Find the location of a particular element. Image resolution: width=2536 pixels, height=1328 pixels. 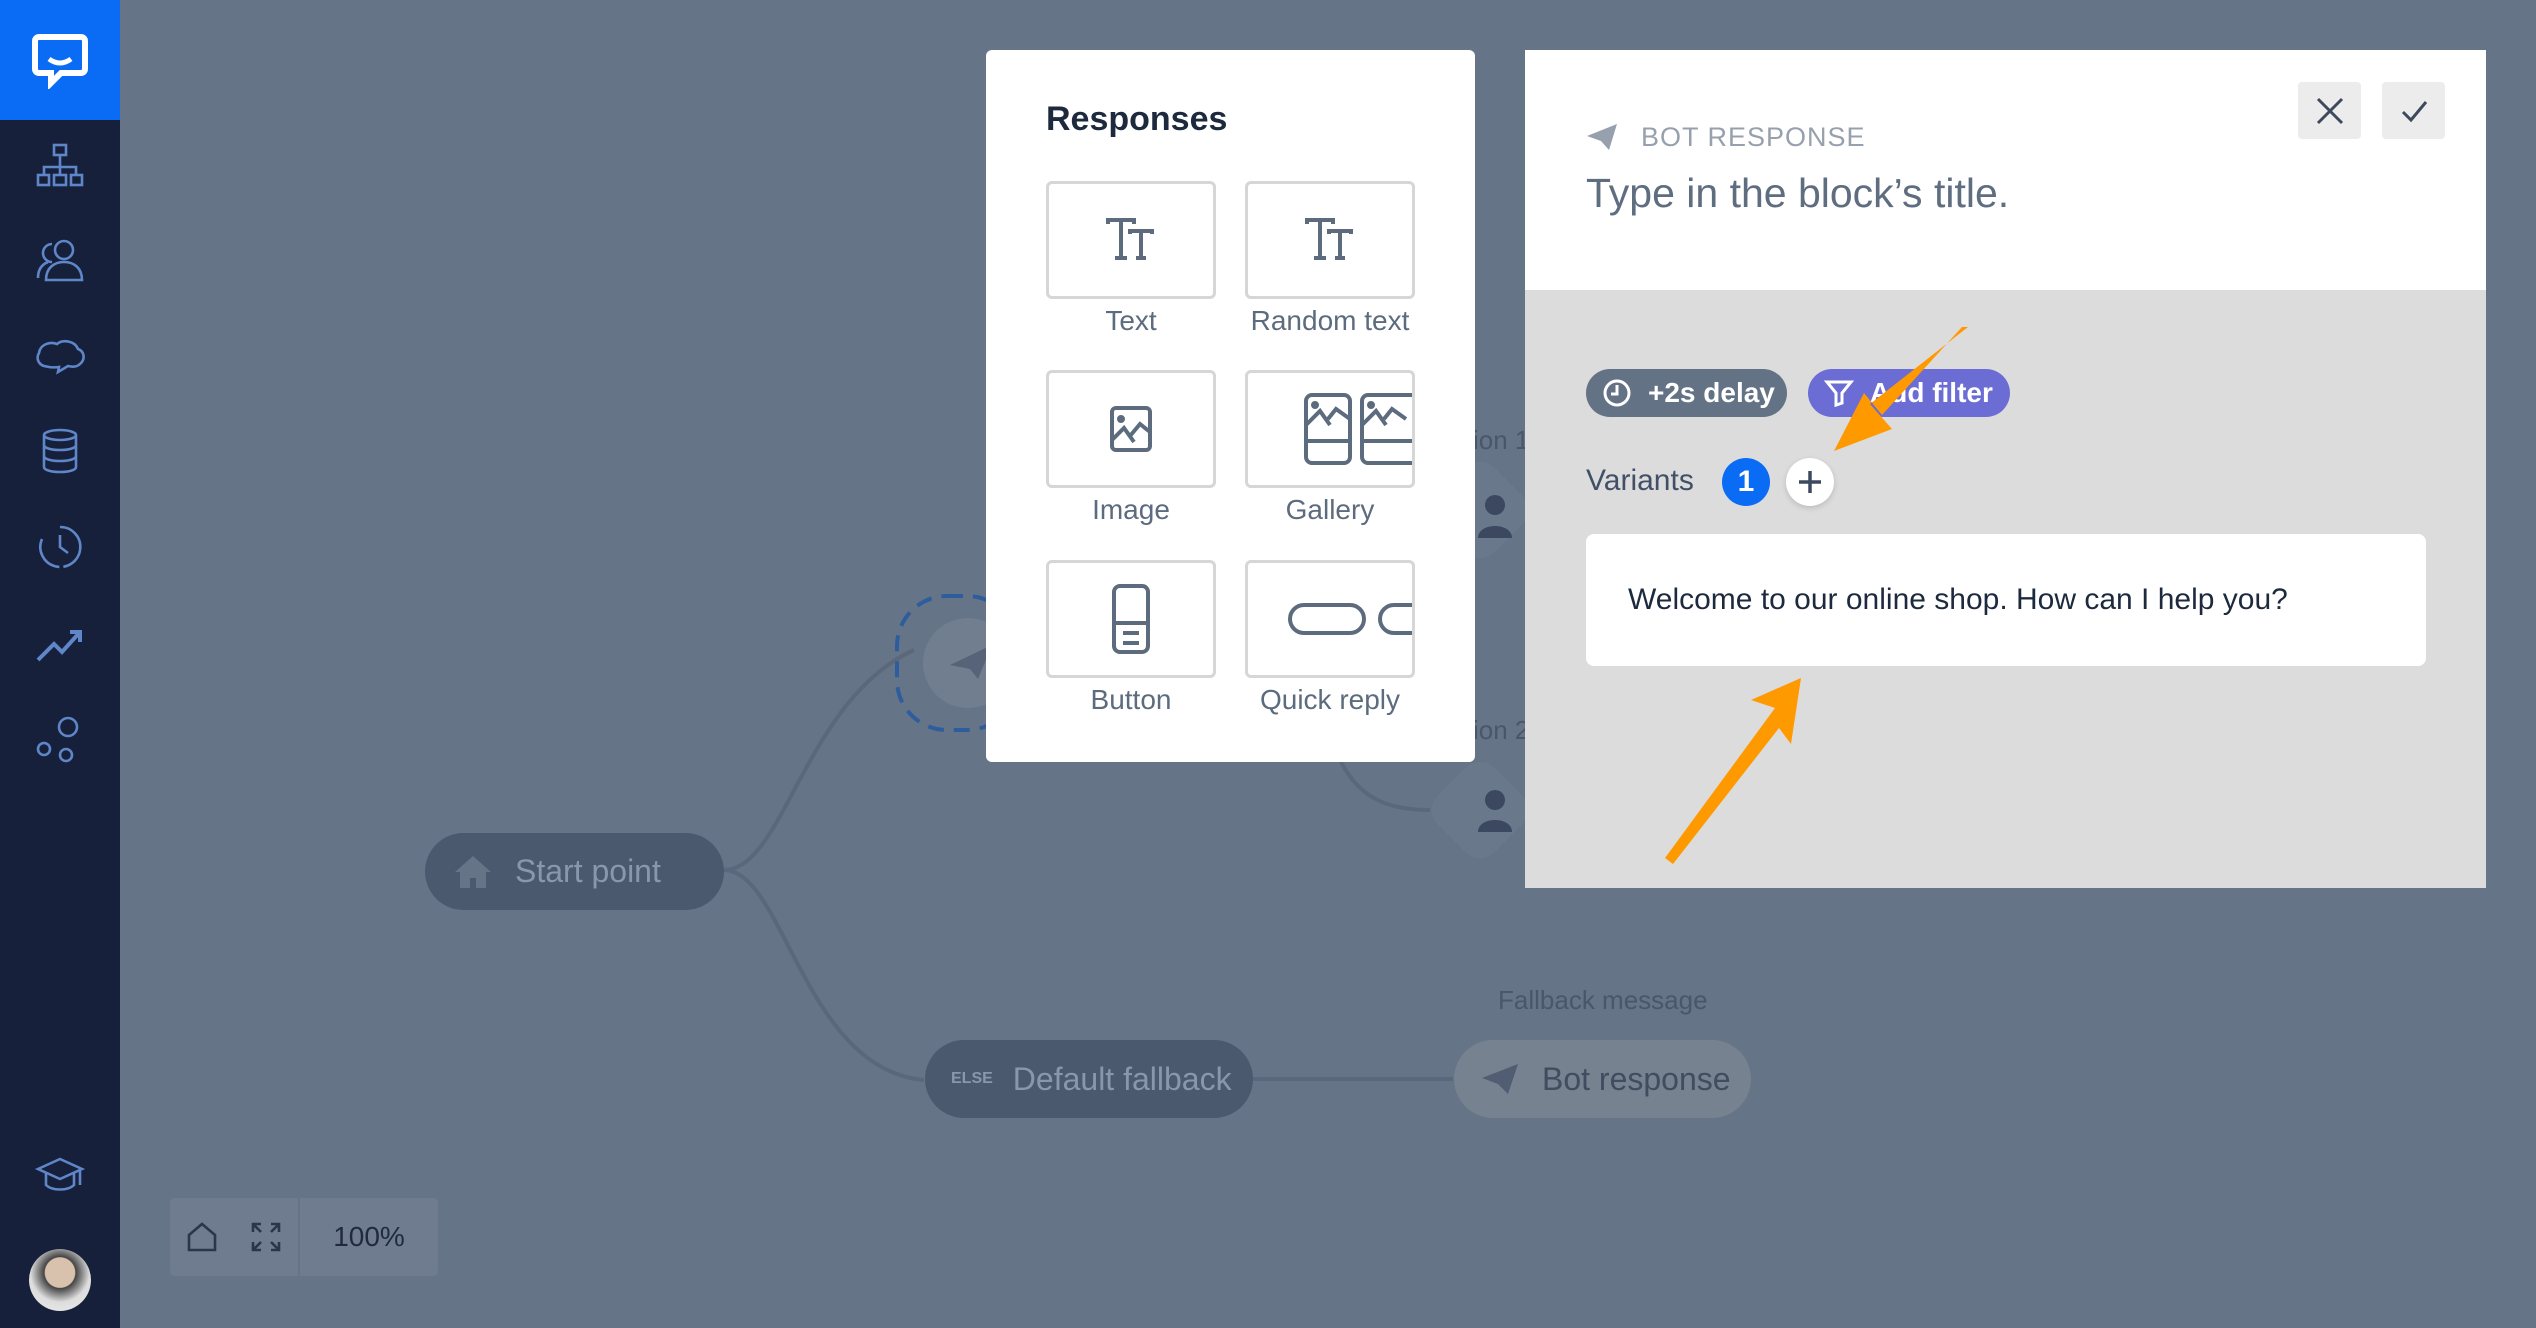

gallery-icon is located at coordinates (1358, 429).